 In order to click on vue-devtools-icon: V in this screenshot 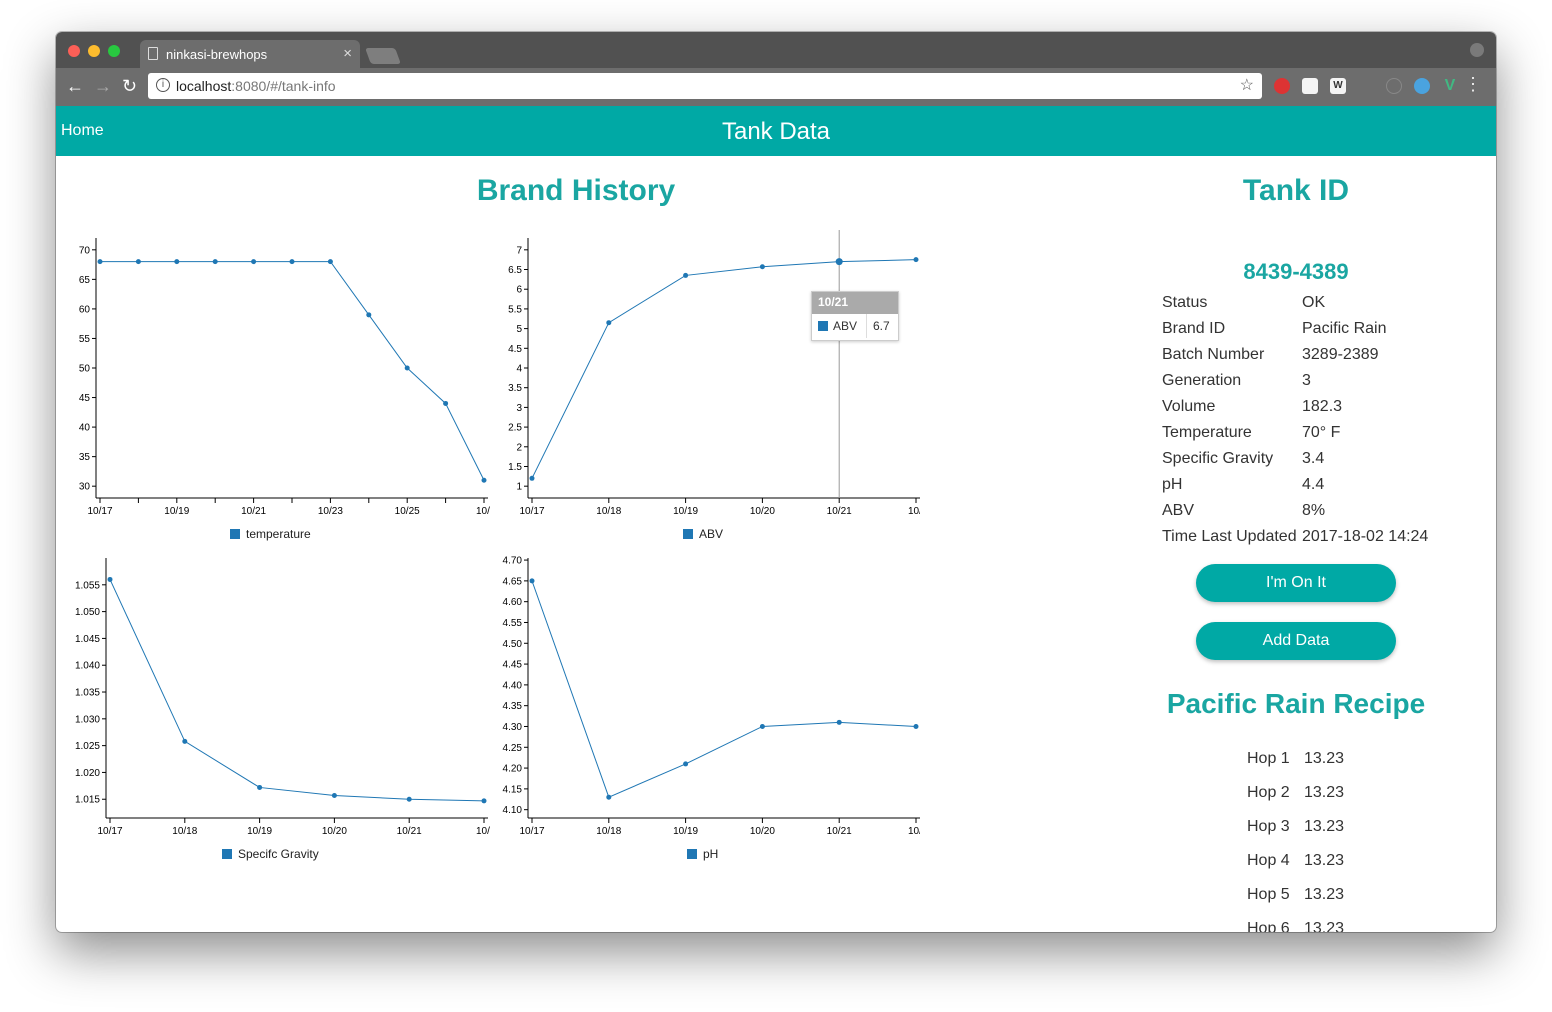, I will do `click(1450, 86)`.